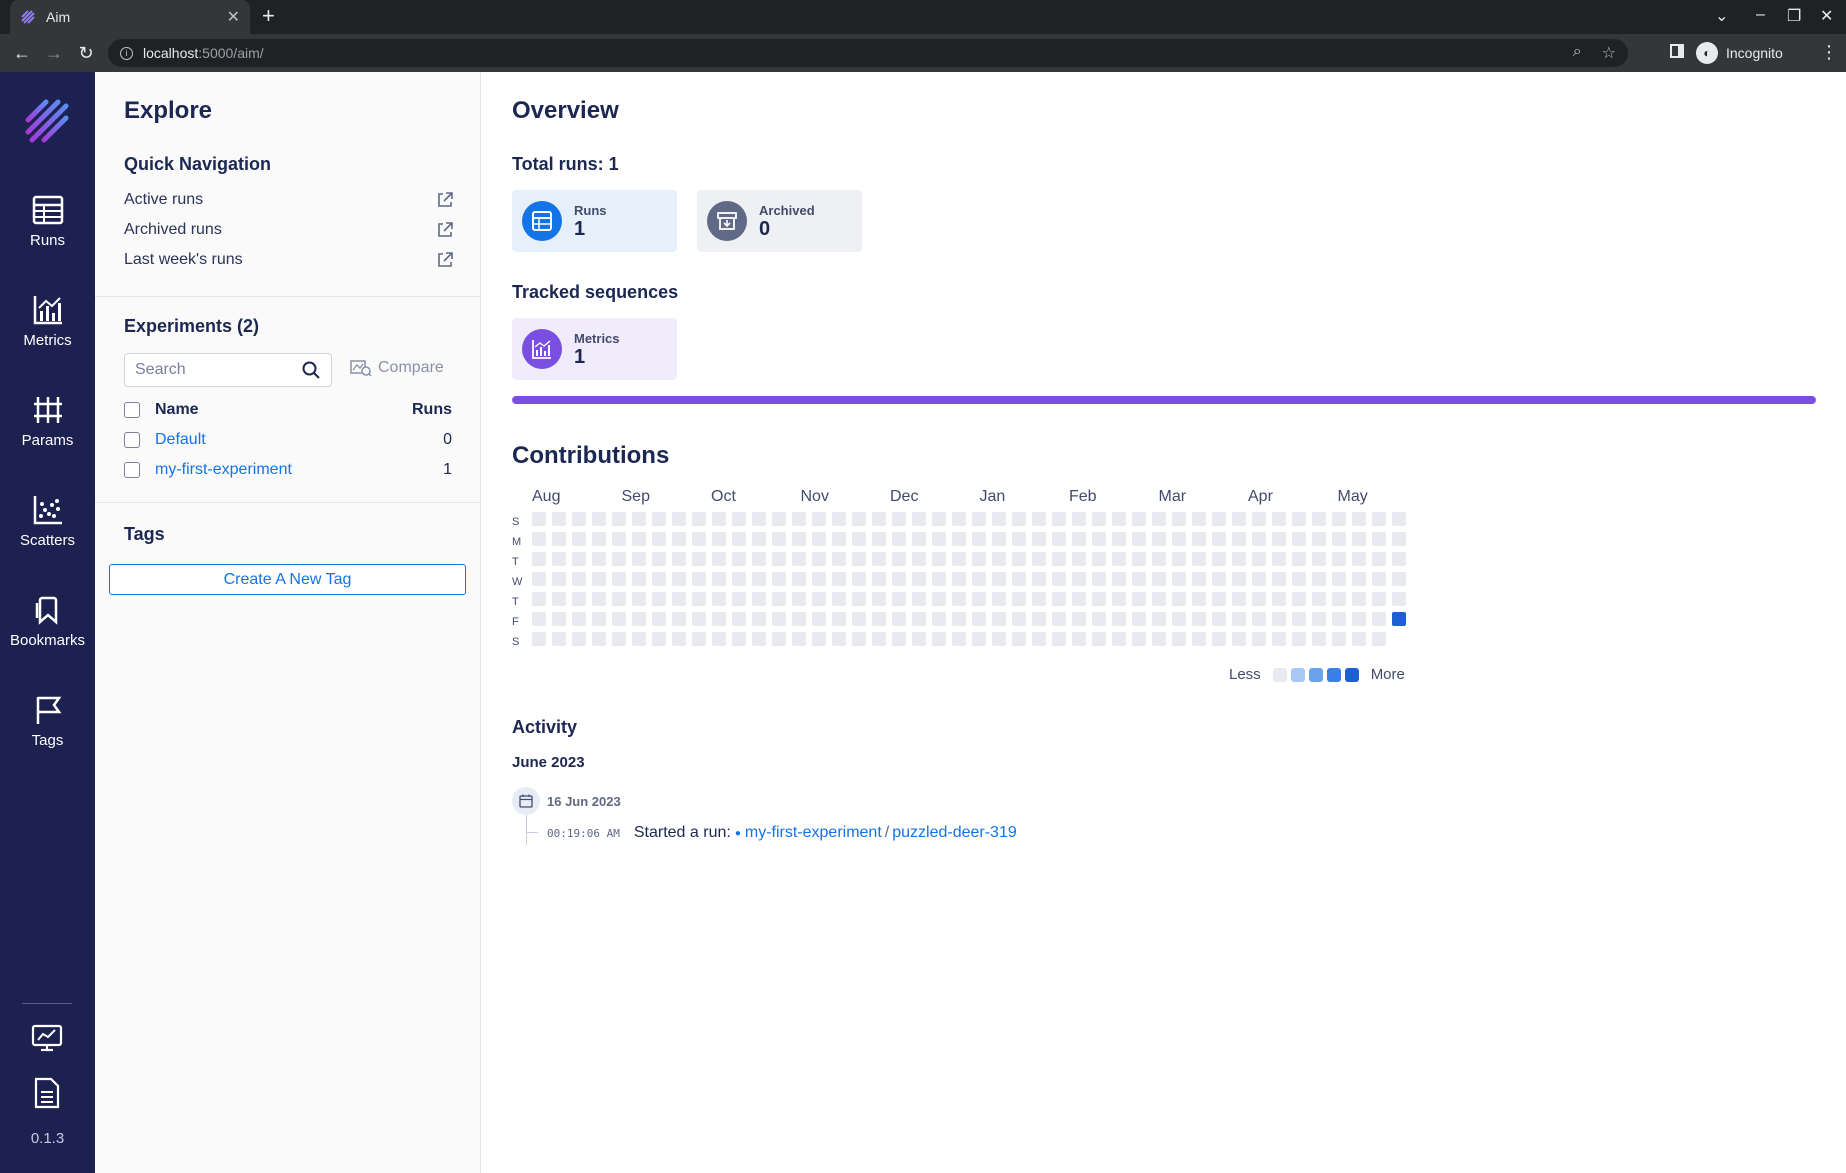 The width and height of the screenshot is (1846, 1173). I want to click on experiment-link: my-first-experiment, so click(223, 470).